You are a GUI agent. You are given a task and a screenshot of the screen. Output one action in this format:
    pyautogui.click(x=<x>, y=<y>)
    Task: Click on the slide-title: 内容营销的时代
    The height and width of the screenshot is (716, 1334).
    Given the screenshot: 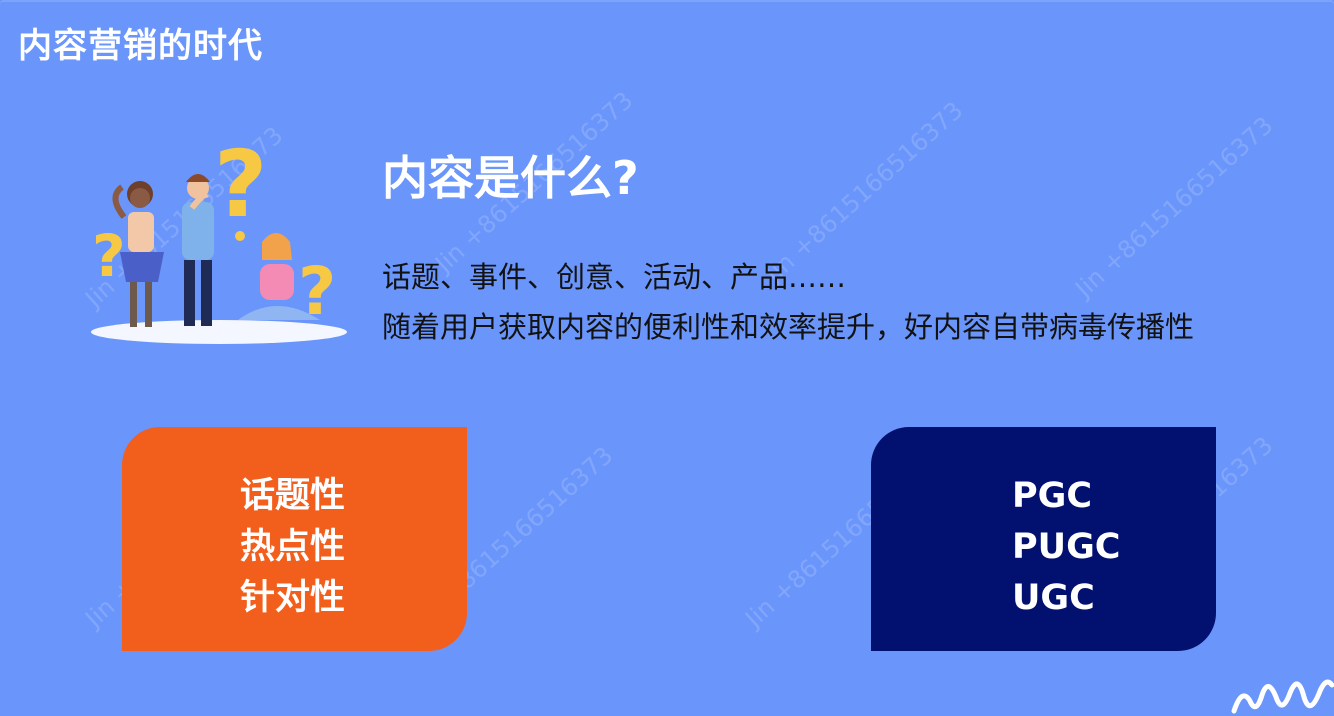 What is the action you would take?
    pyautogui.click(x=140, y=46)
    